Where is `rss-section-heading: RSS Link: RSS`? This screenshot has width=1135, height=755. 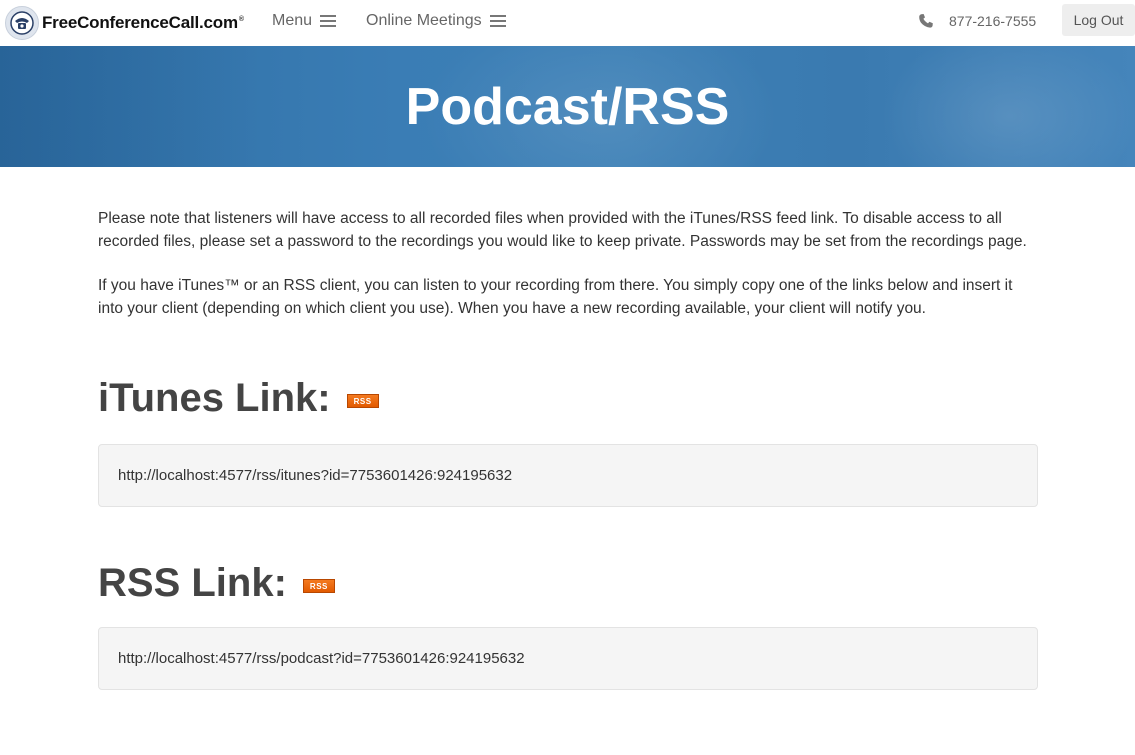 rss-section-heading: RSS Link: RSS is located at coordinates (568, 583).